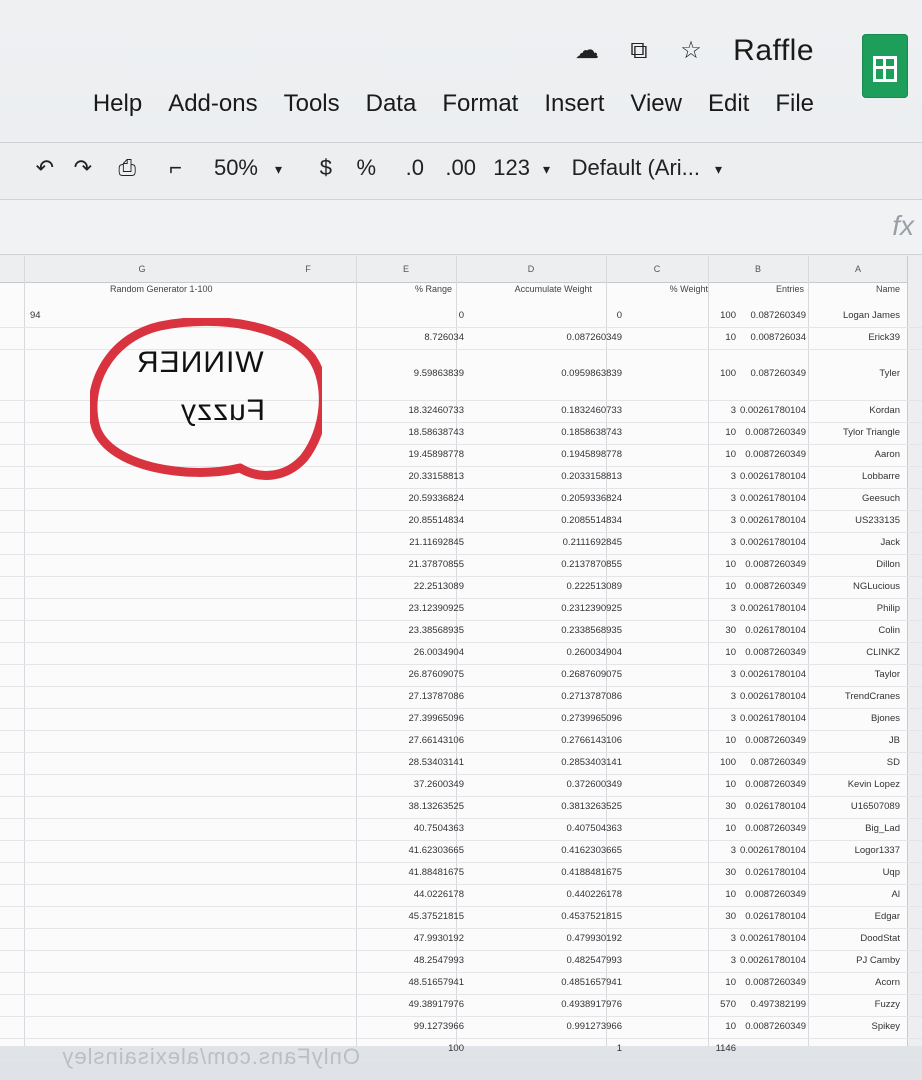 This screenshot has width=922, height=1080. What do you see at coordinates (591, 740) in the screenshot?
I see `cell-accumulate: 0.2766143106` at bounding box center [591, 740].